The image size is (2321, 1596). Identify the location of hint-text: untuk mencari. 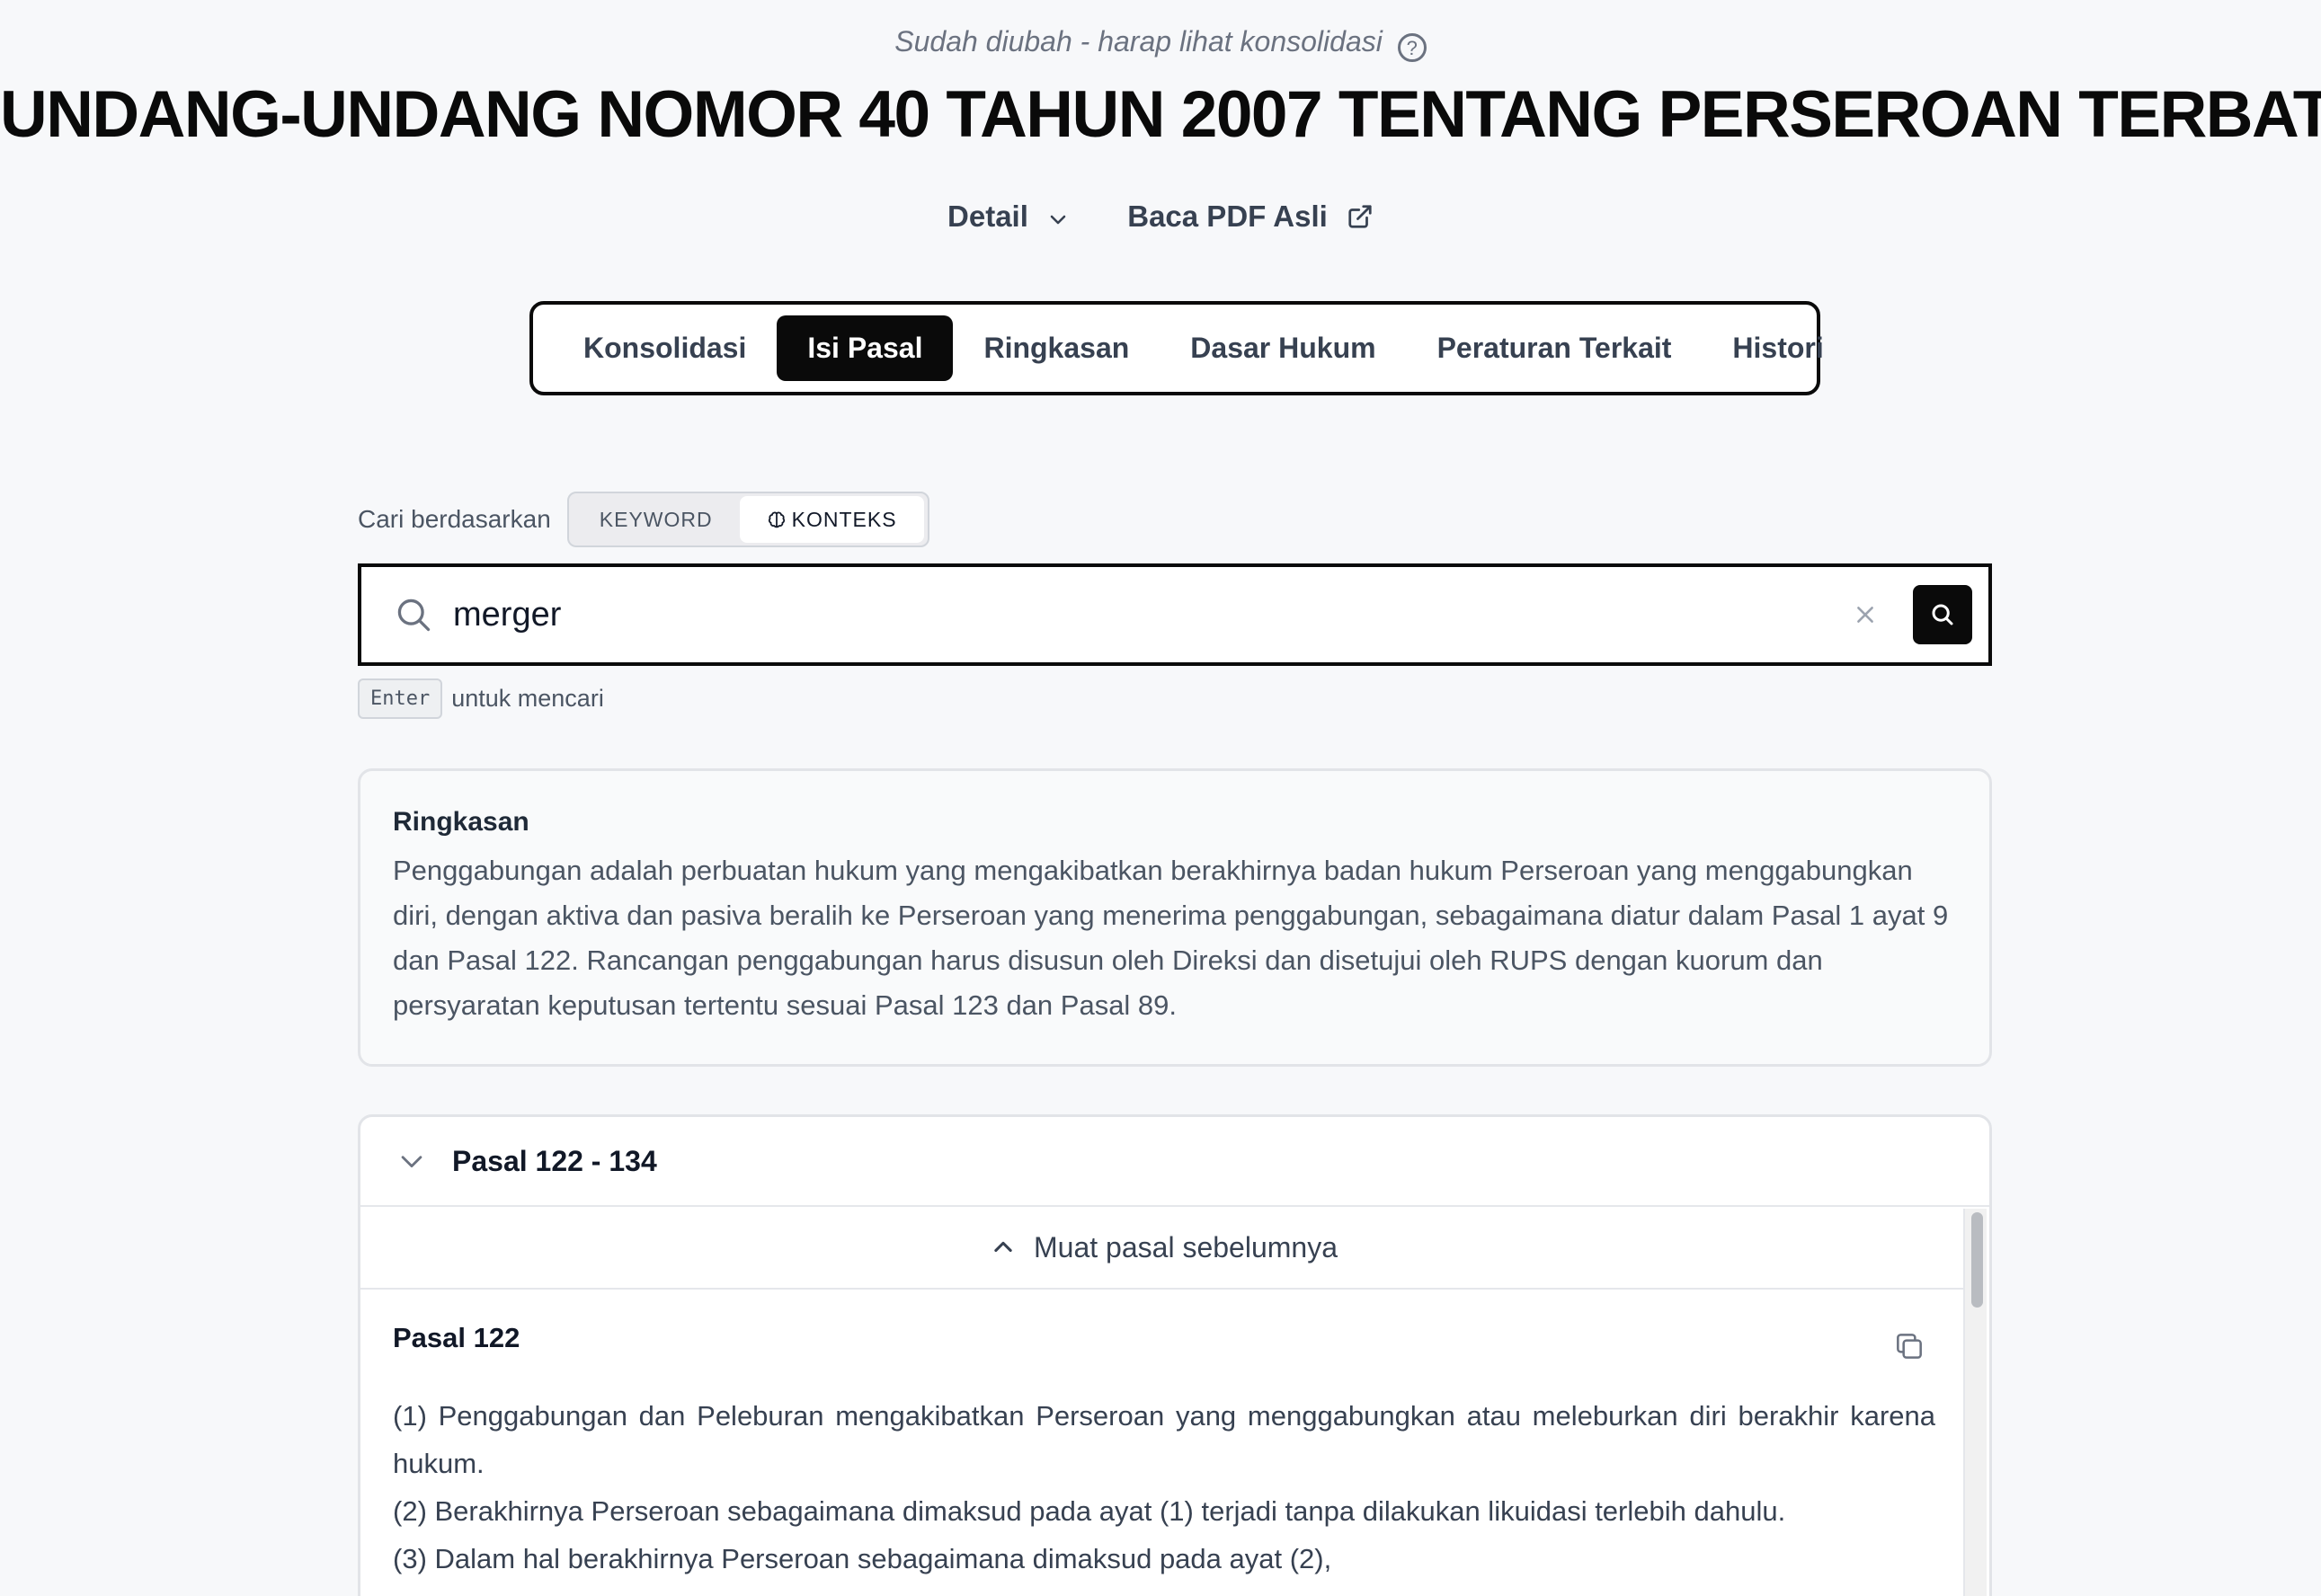
(528, 698).